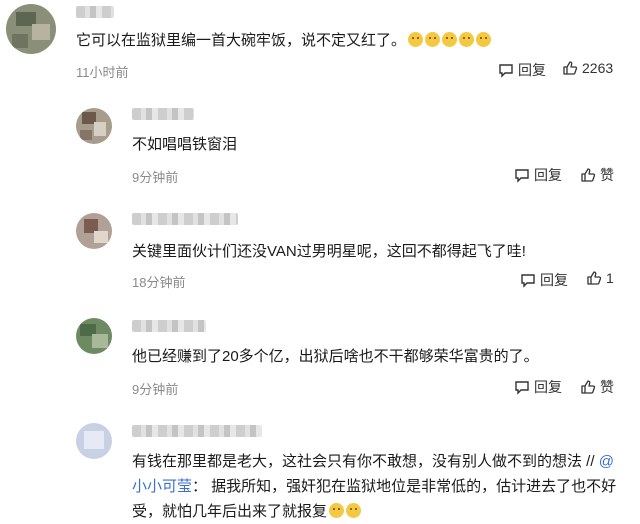  I want to click on like-count: 1, so click(610, 278).